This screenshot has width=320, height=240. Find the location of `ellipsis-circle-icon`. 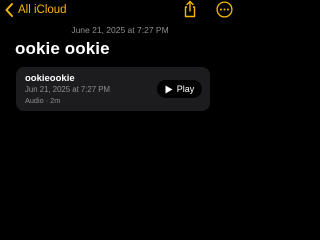

ellipsis-circle-icon is located at coordinates (224, 9).